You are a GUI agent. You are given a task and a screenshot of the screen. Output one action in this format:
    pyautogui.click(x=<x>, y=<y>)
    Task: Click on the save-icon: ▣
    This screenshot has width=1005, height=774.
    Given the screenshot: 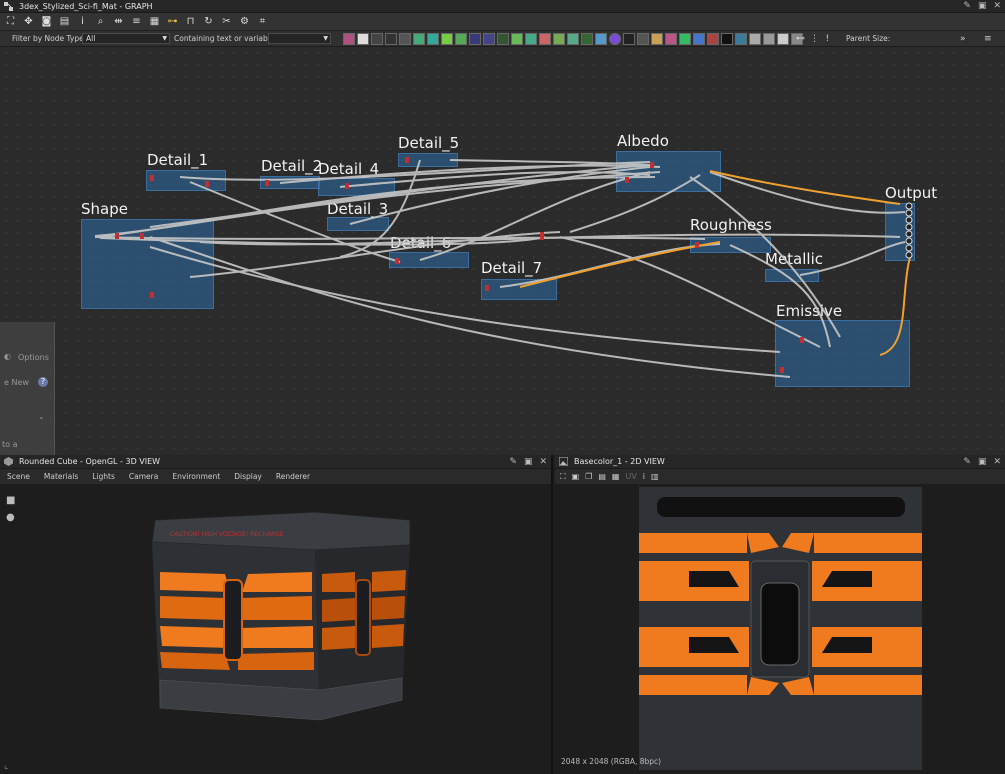 What is the action you would take?
    pyautogui.click(x=576, y=476)
    